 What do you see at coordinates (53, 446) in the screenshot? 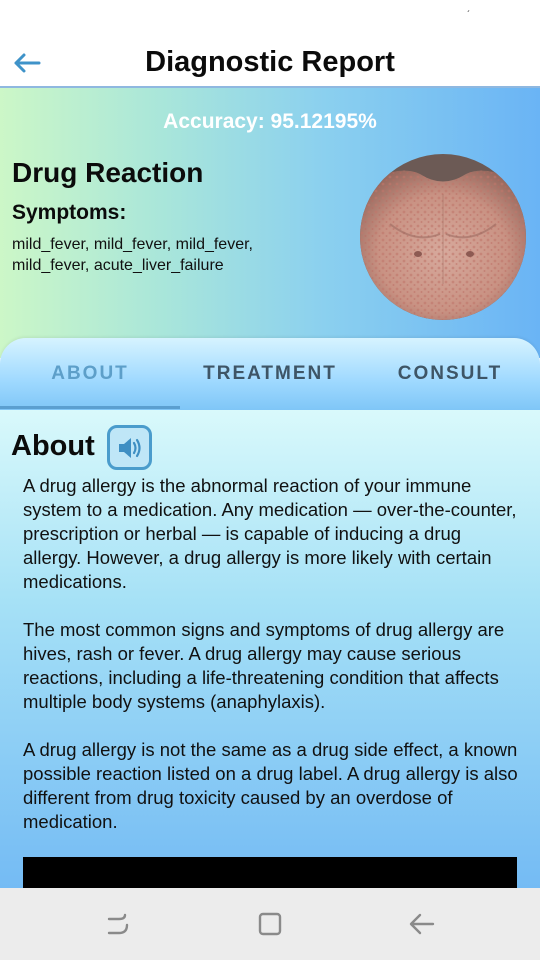
I see `about-heading: About` at bounding box center [53, 446].